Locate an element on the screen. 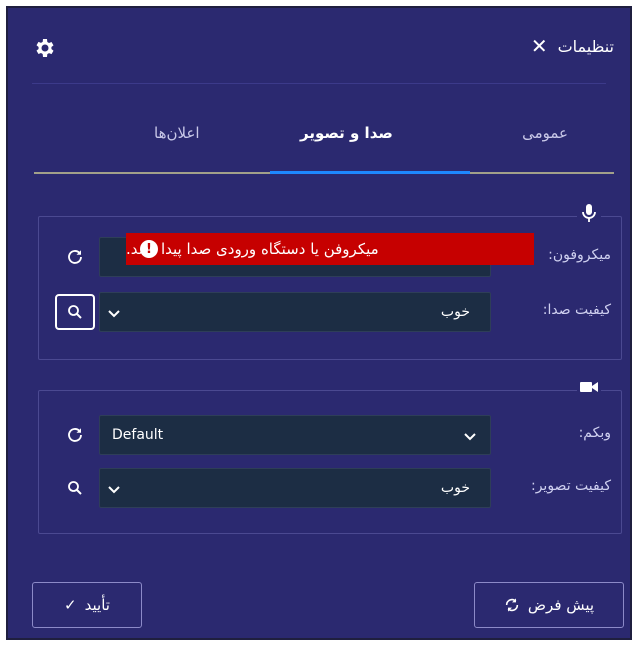 The height and width of the screenshot is (646, 638). microphone-icon is located at coordinates (589, 213).